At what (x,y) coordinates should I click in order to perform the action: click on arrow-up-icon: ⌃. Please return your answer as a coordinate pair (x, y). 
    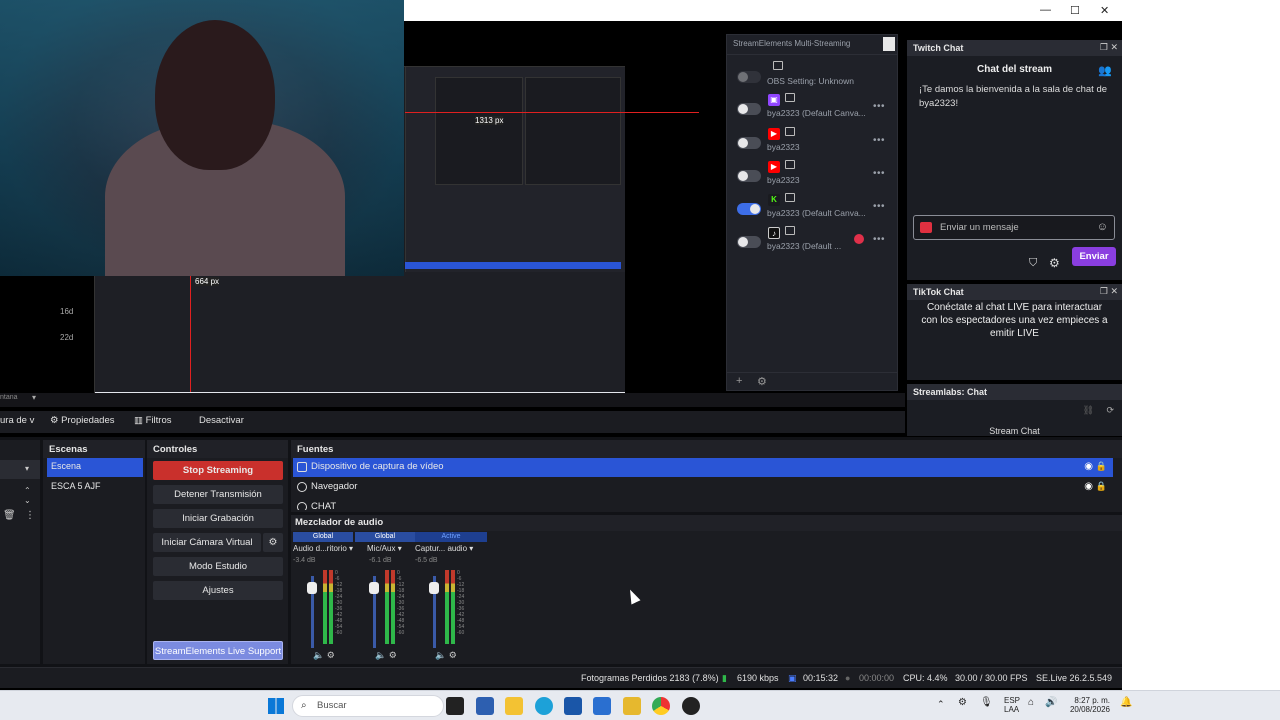
    Looking at the image, I should click on (27, 490).